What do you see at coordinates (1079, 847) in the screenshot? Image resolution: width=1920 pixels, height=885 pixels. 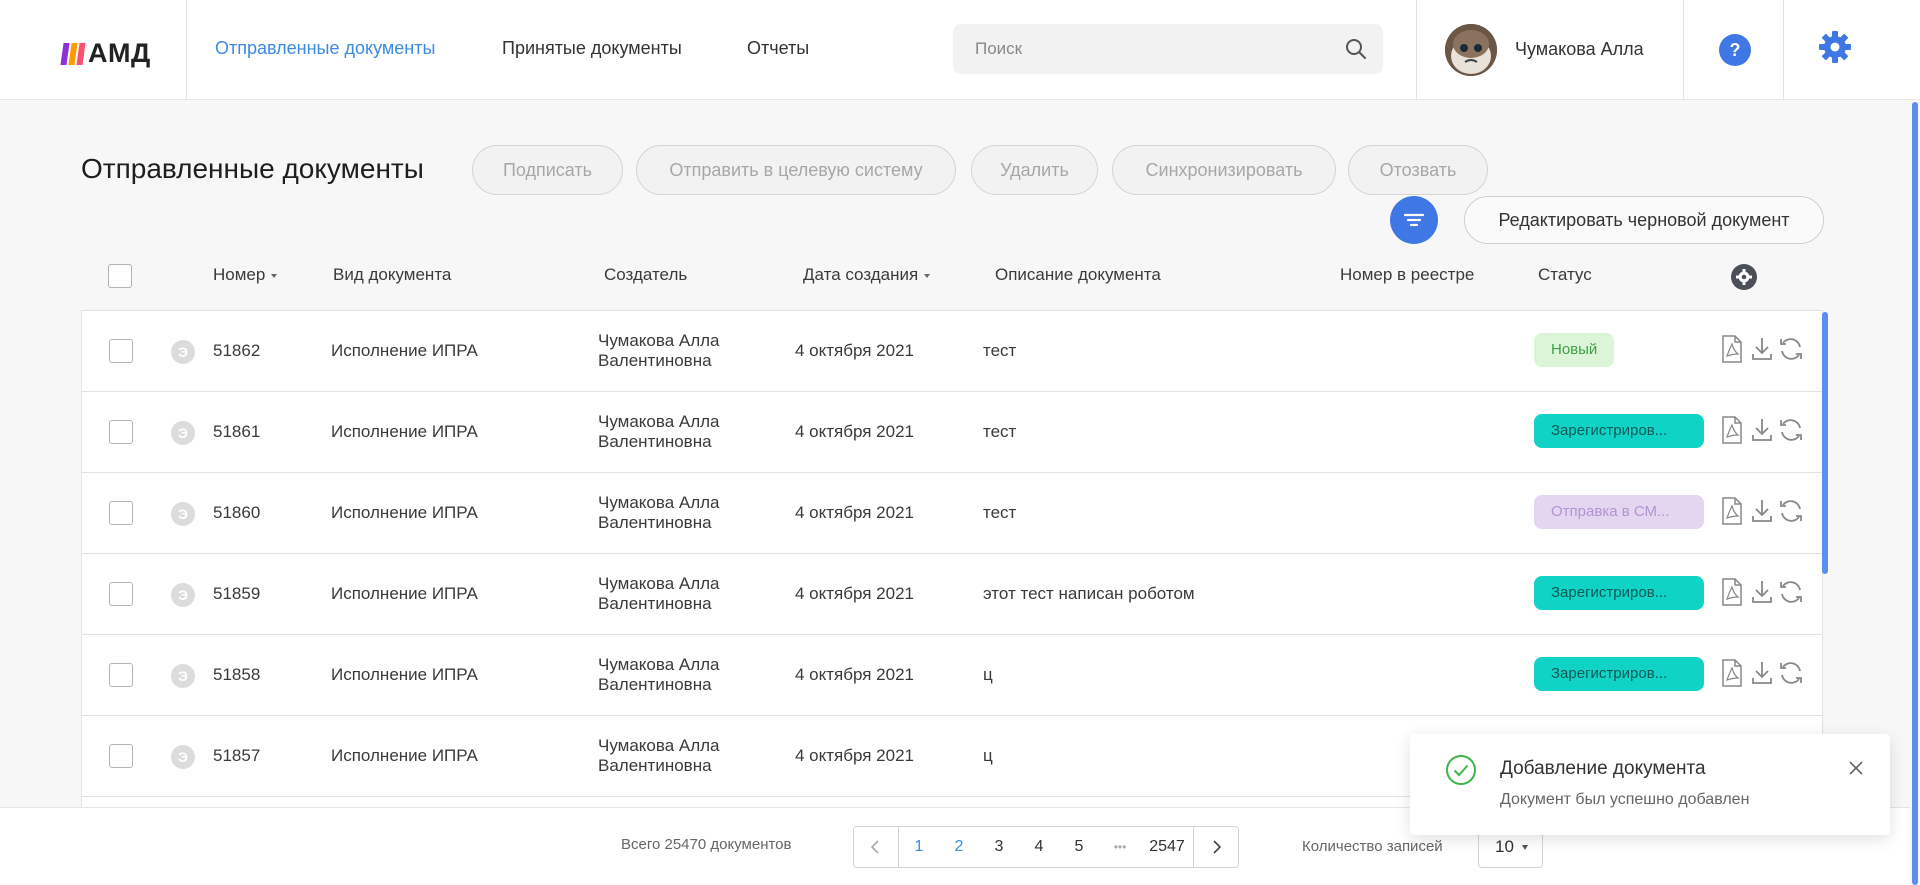 I see `page-5: 5` at bounding box center [1079, 847].